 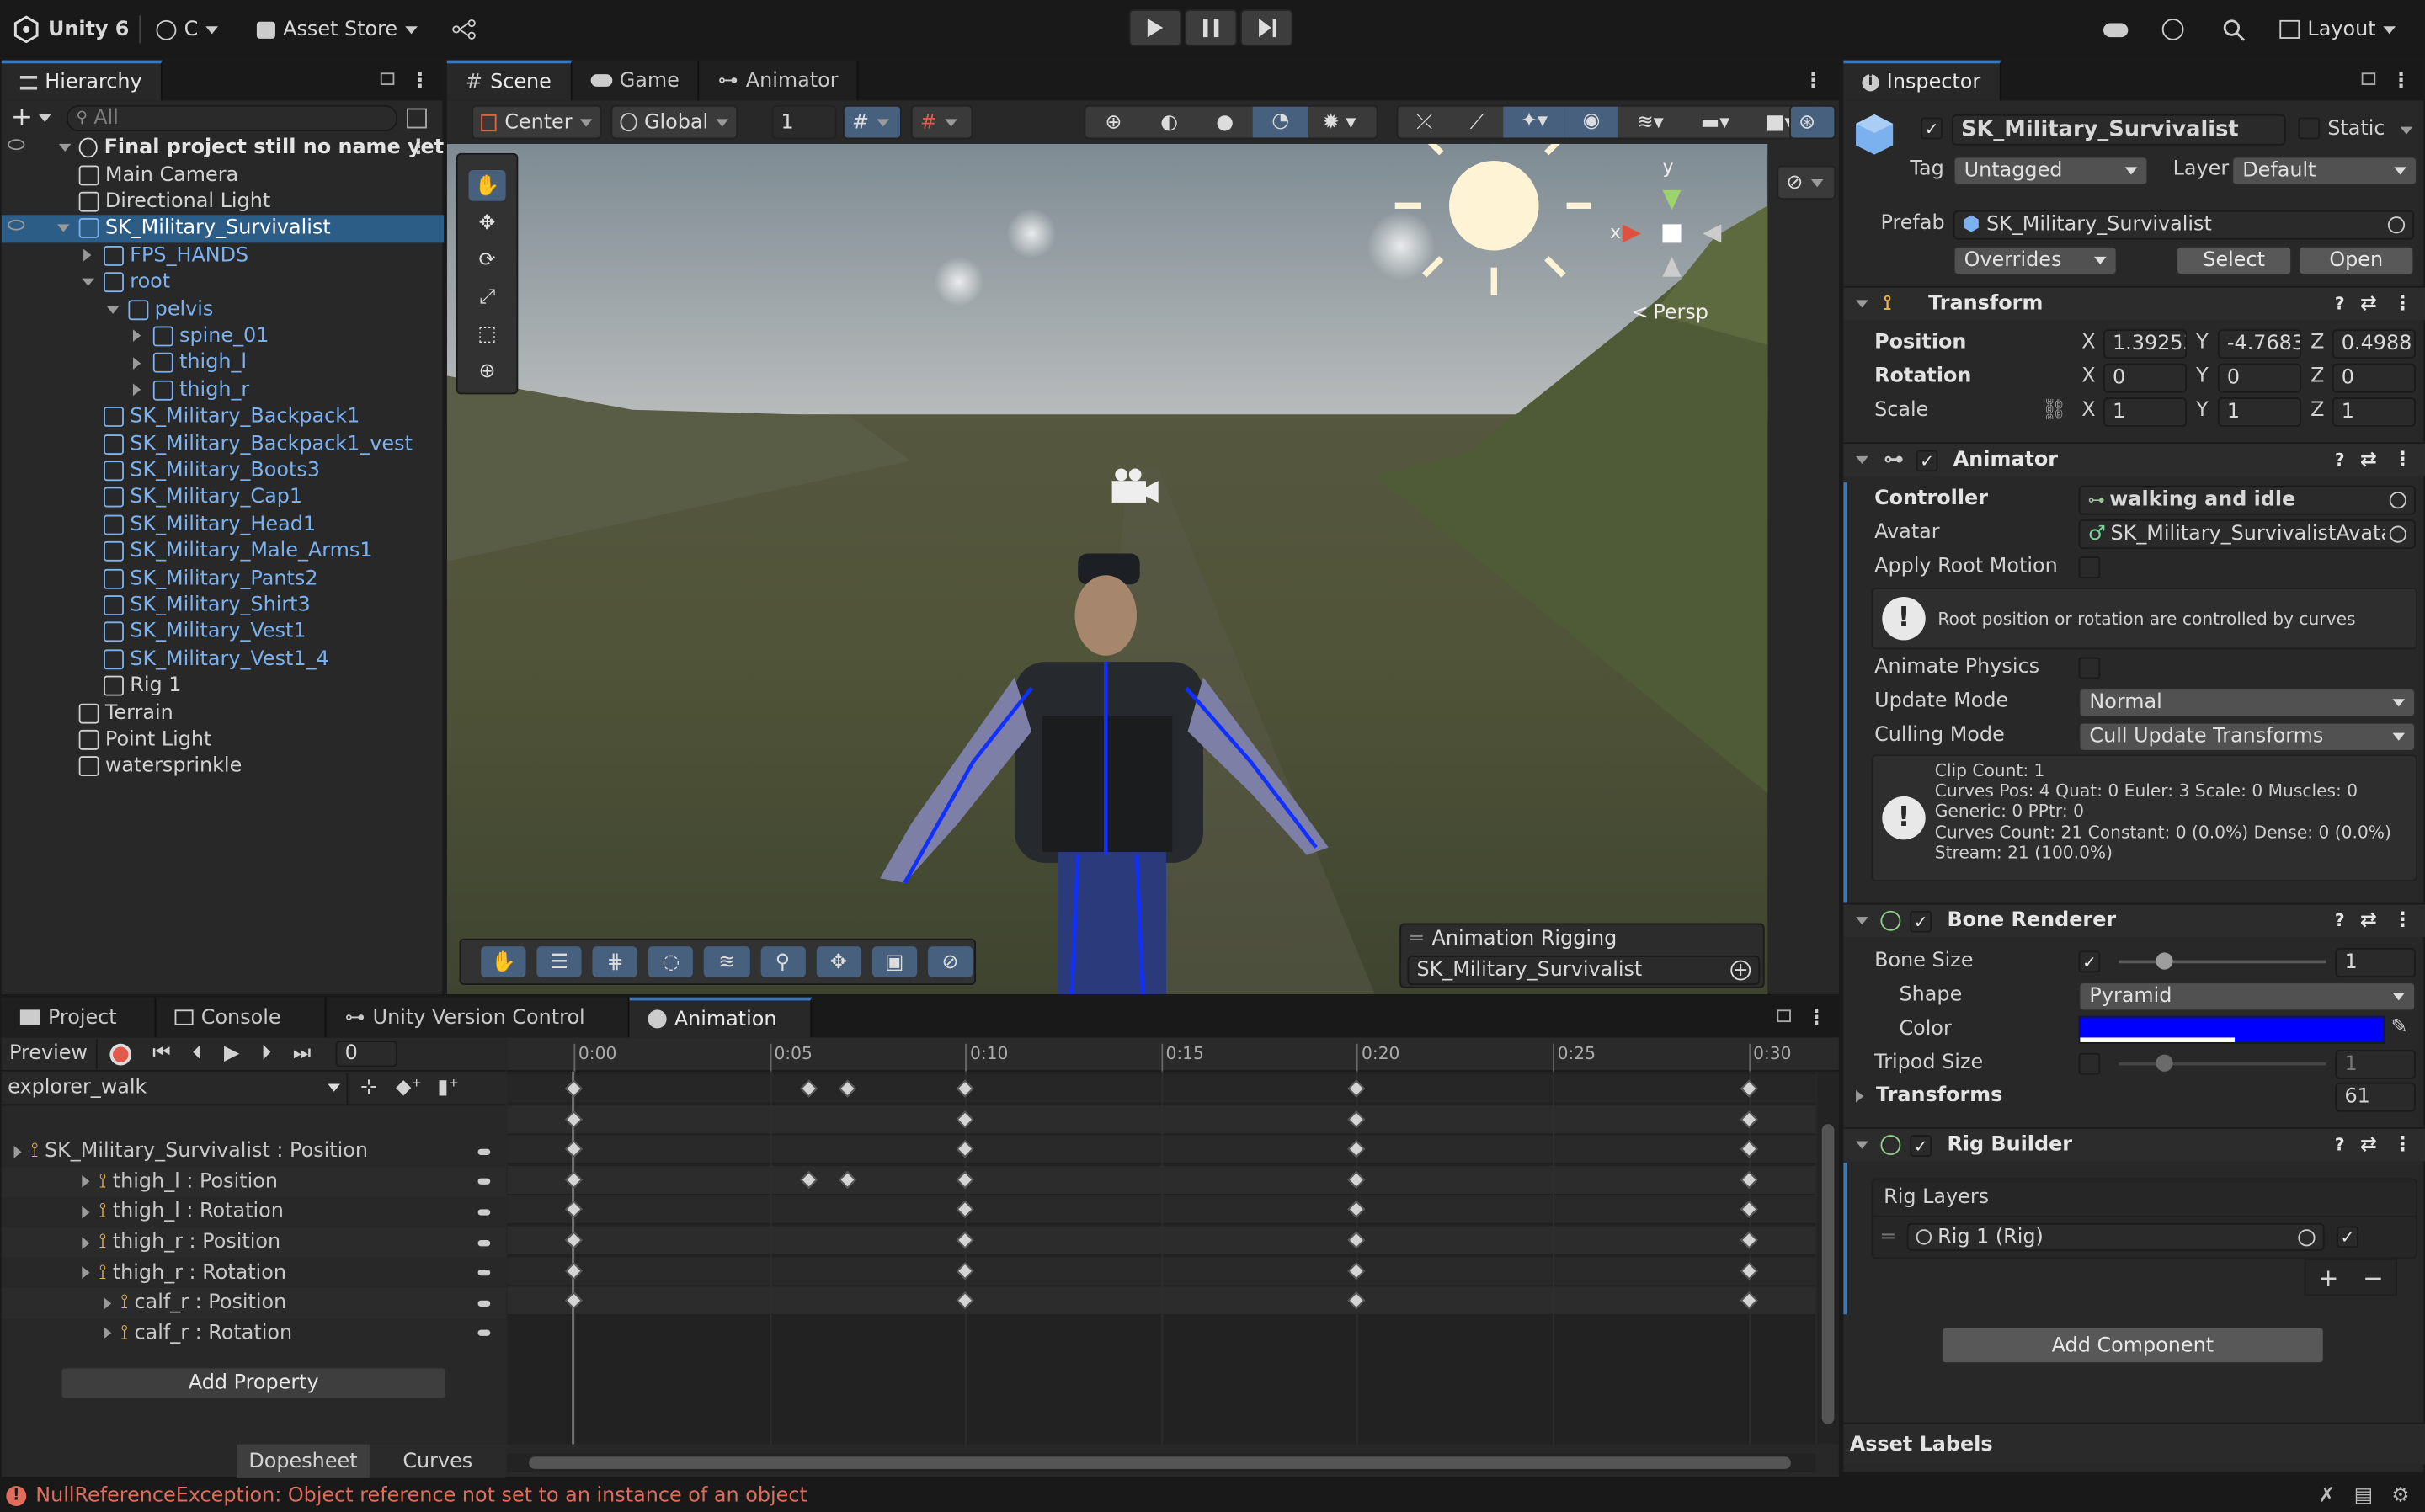 I want to click on controller-field: ⊶ walking and idle, so click(x=2247, y=500).